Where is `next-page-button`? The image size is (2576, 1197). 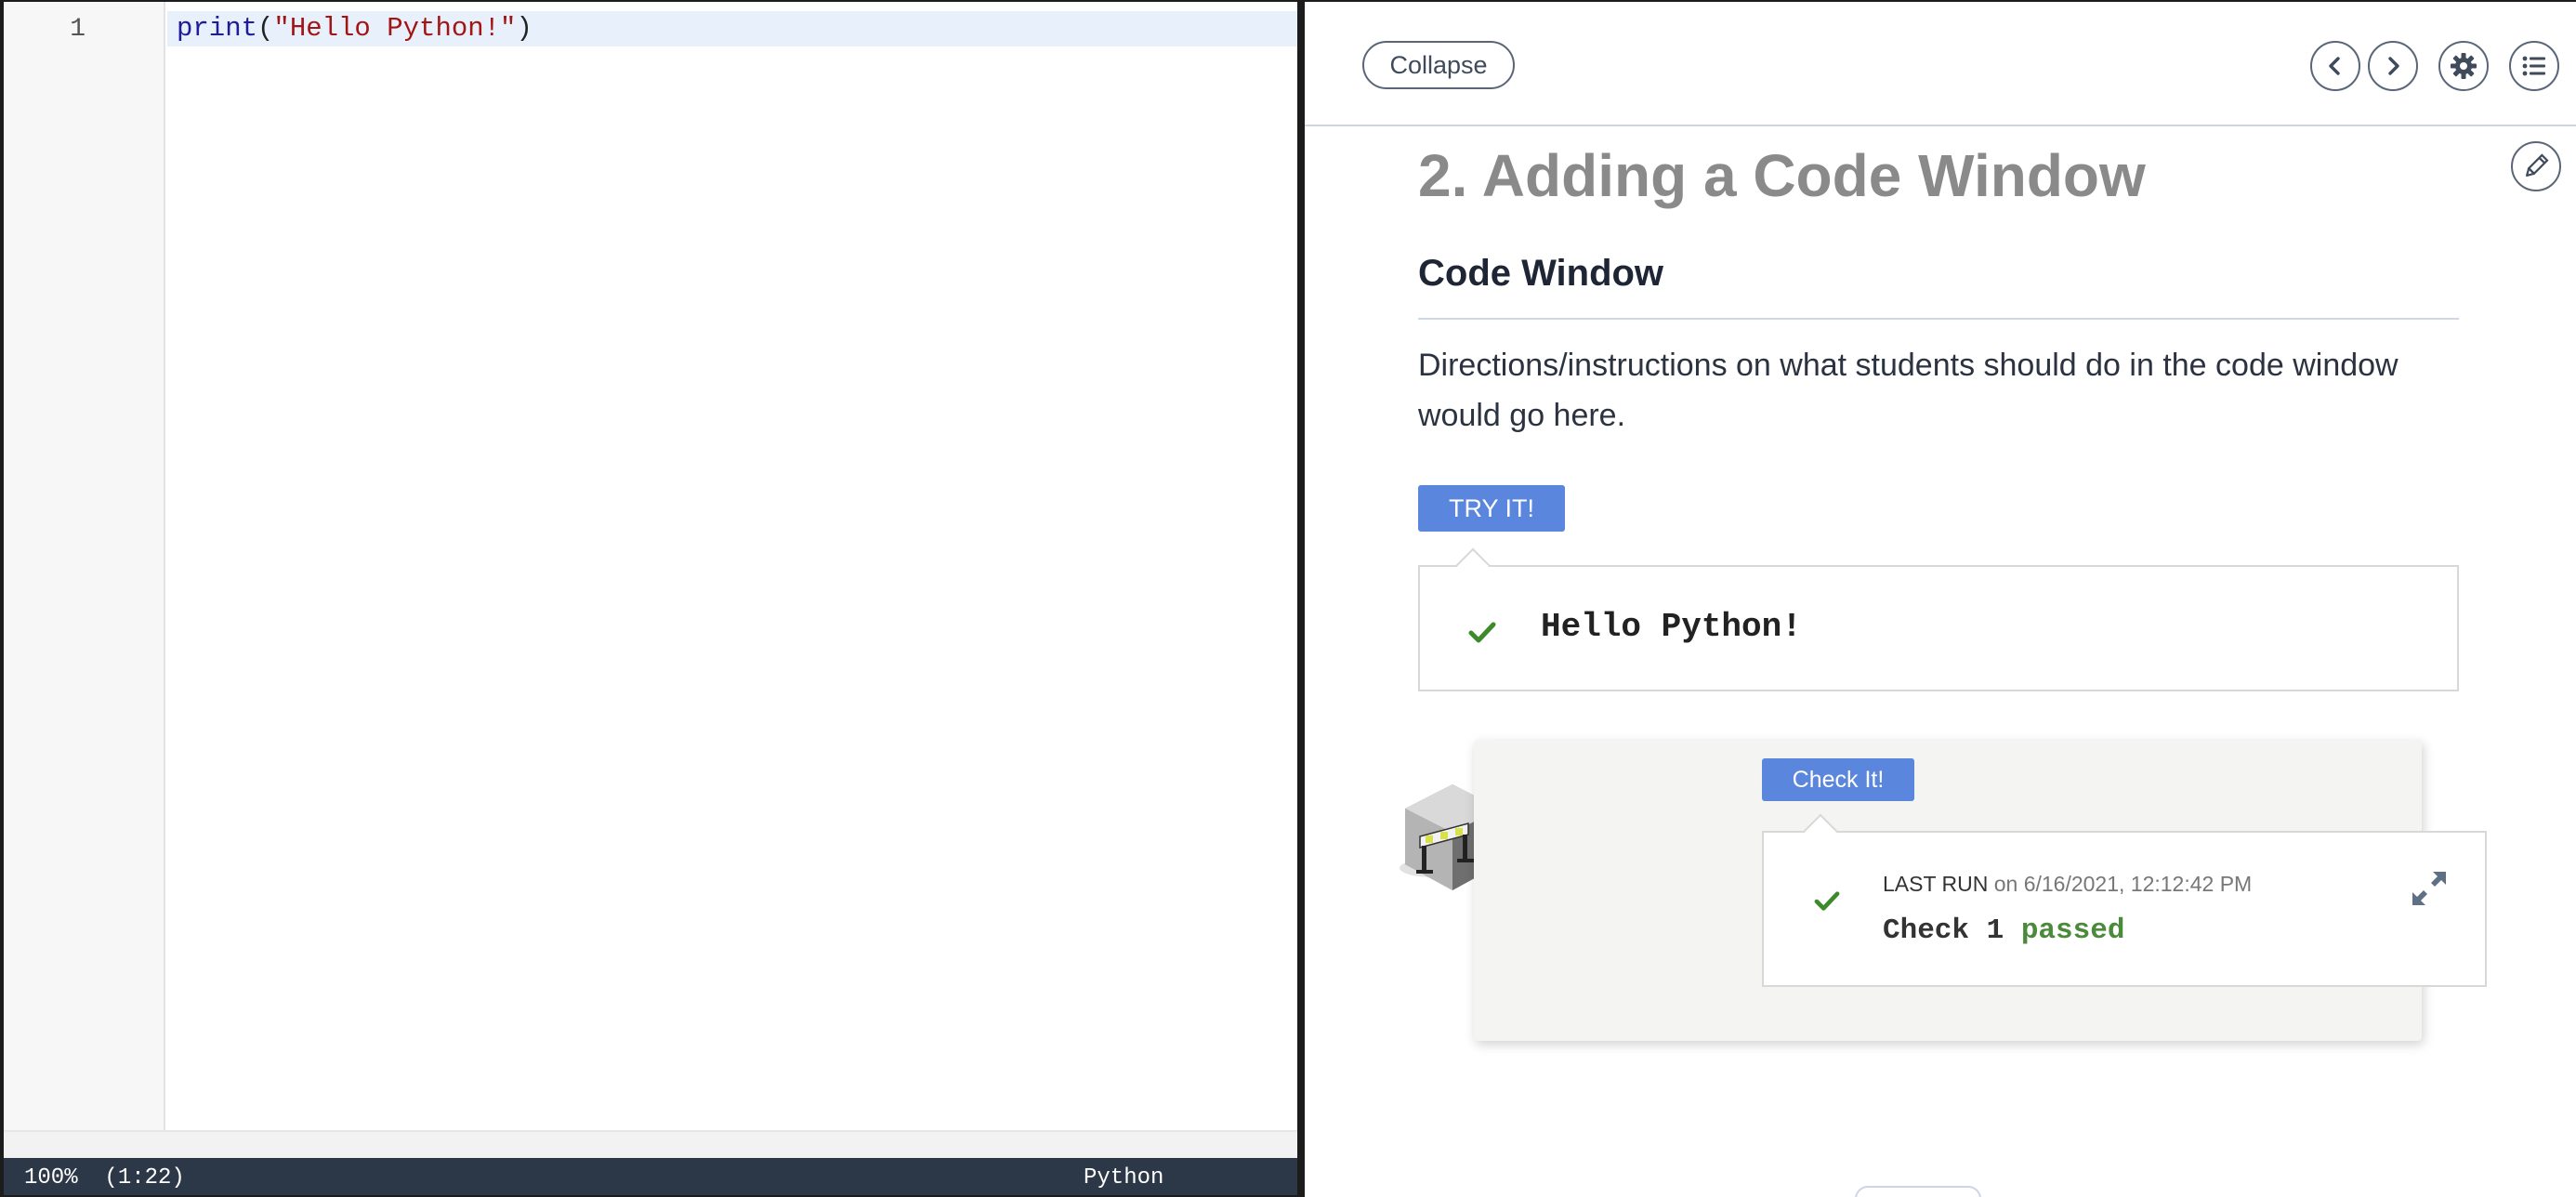 next-page-button is located at coordinates (2393, 66).